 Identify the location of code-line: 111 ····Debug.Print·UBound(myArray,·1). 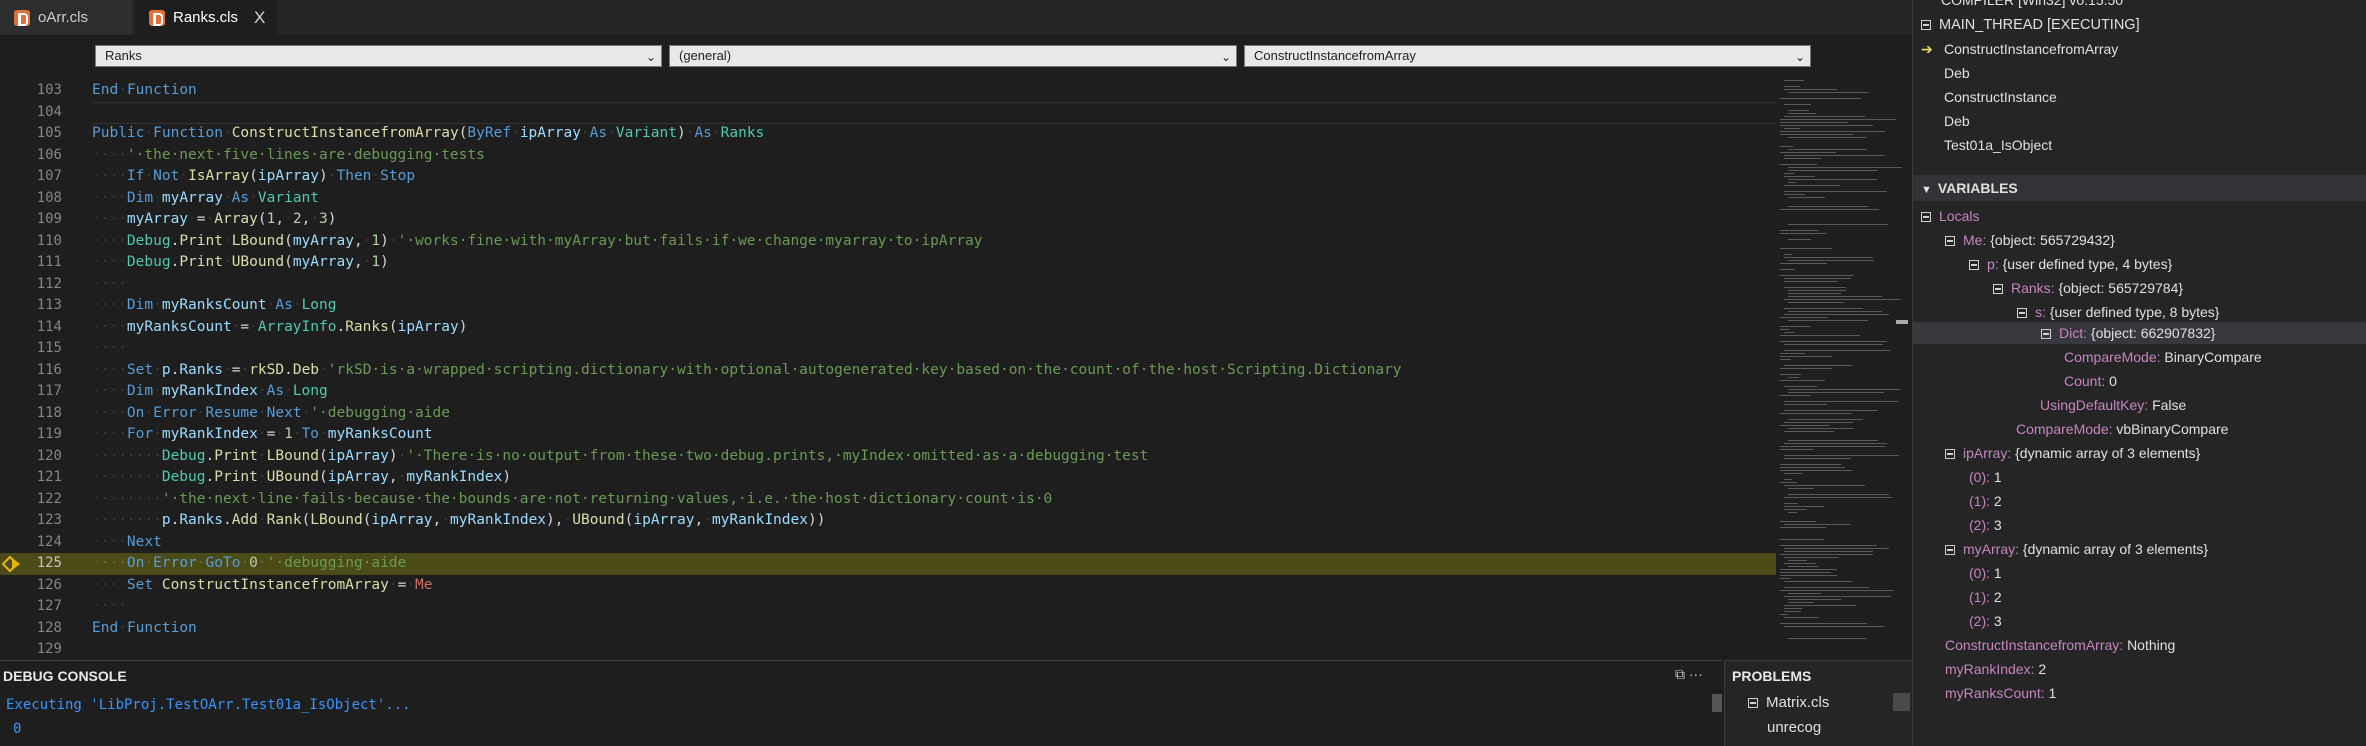
(888, 263).